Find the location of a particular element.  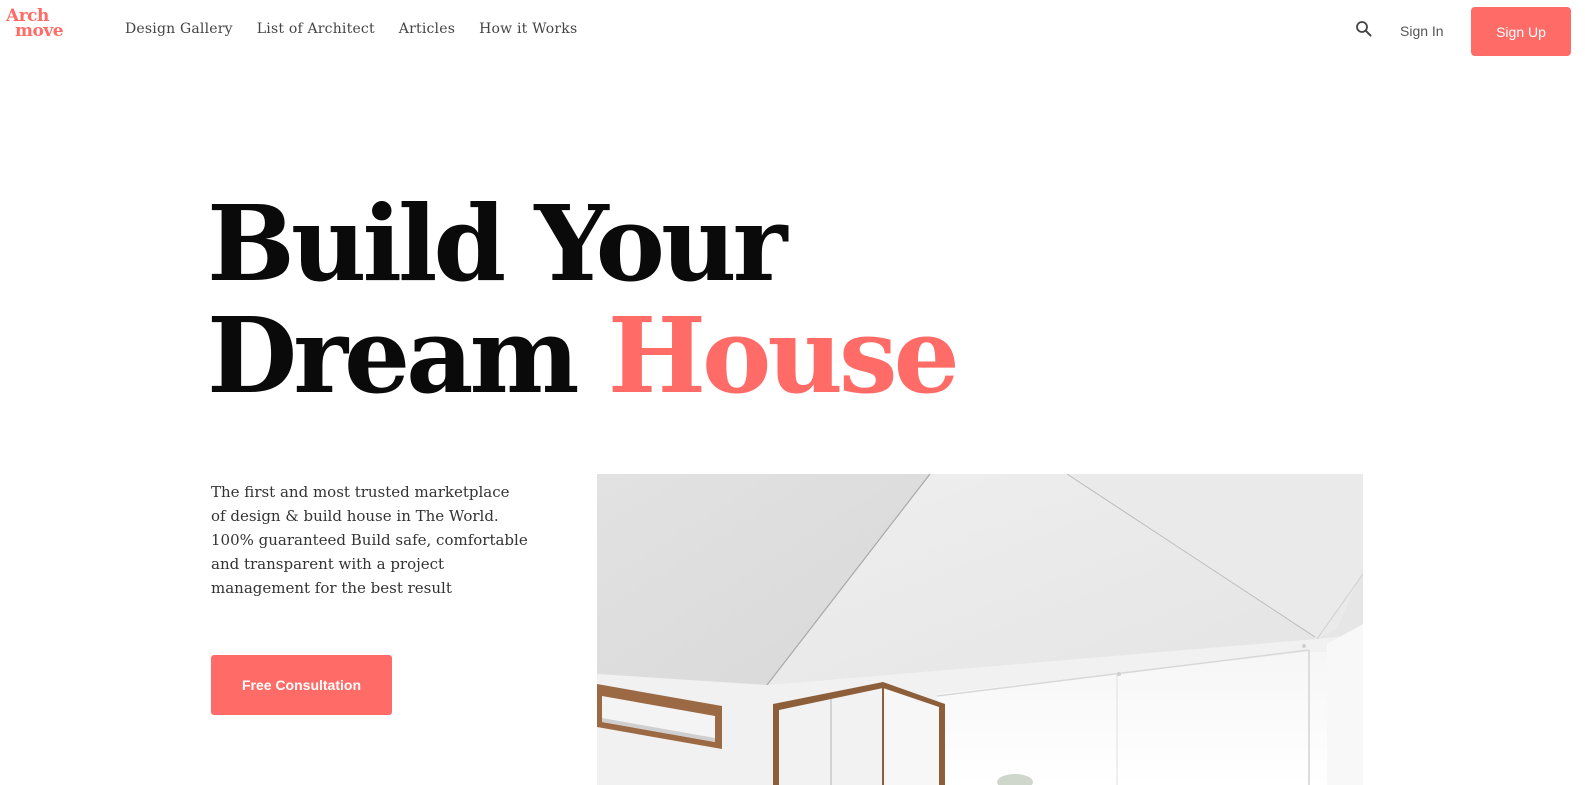

sign-in-link: Sign In is located at coordinates (1422, 31).